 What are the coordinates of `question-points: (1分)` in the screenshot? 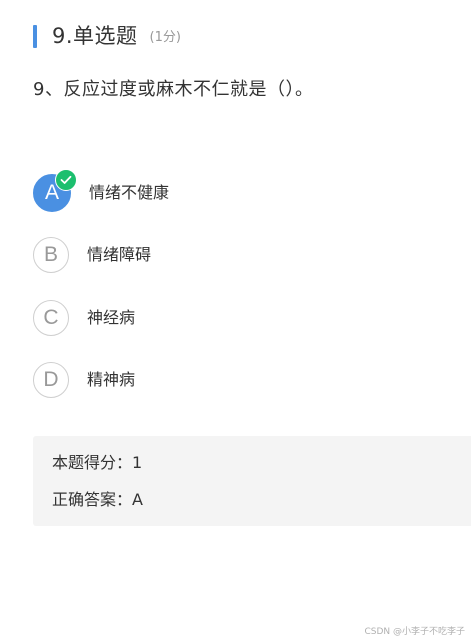 It's located at (165, 37).